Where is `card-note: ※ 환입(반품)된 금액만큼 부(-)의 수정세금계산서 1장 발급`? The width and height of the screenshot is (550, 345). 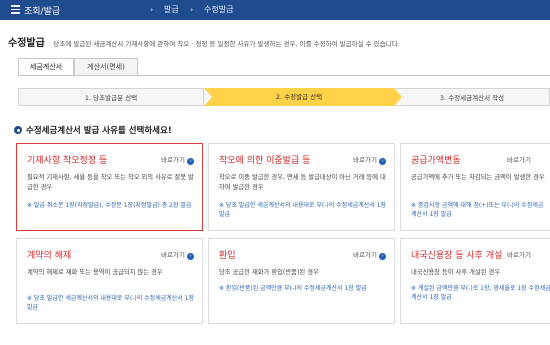
card-note: ※ 환입(반품)된 금액만큼 부(-)의 수정세금계산서 1장 발급 is located at coordinates (293, 288).